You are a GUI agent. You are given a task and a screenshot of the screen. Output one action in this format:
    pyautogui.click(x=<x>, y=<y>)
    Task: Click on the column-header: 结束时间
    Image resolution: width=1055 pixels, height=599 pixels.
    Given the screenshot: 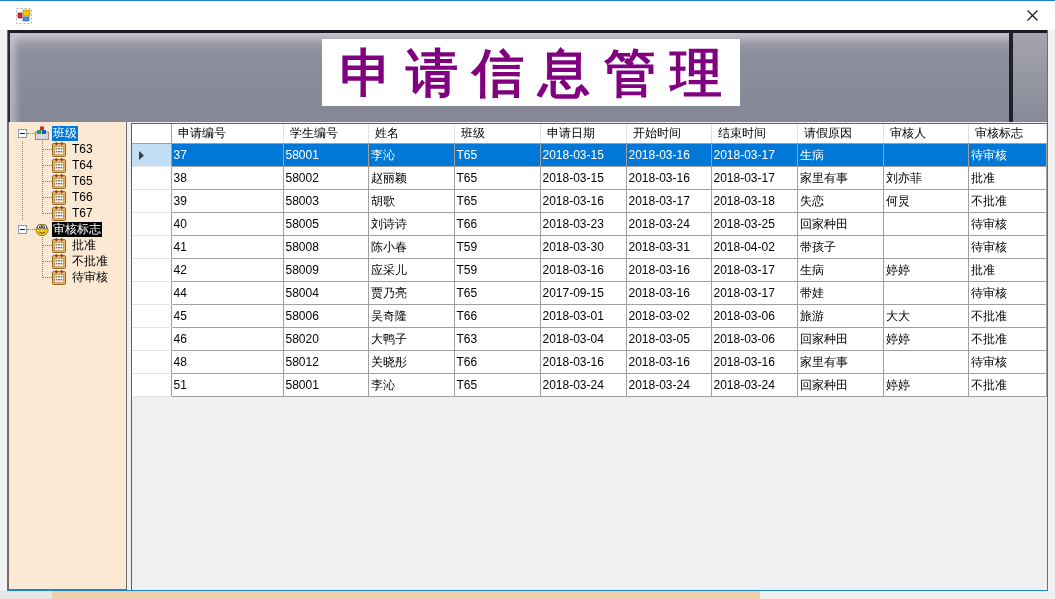 What is the action you would take?
    pyautogui.click(x=754, y=134)
    